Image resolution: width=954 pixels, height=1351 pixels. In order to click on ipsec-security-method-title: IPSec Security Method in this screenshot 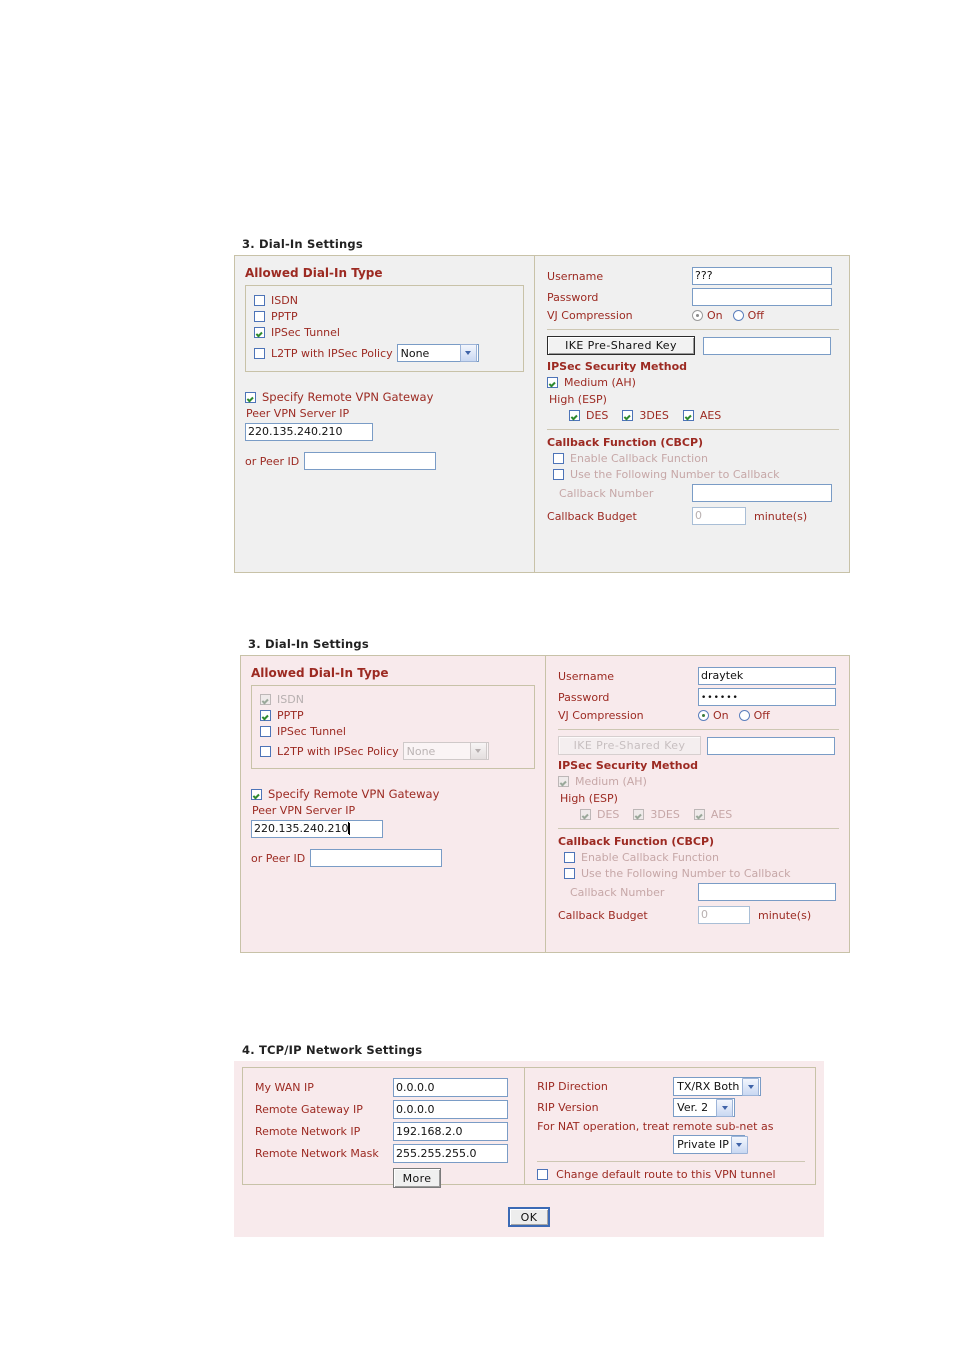, I will do `click(617, 366)`.